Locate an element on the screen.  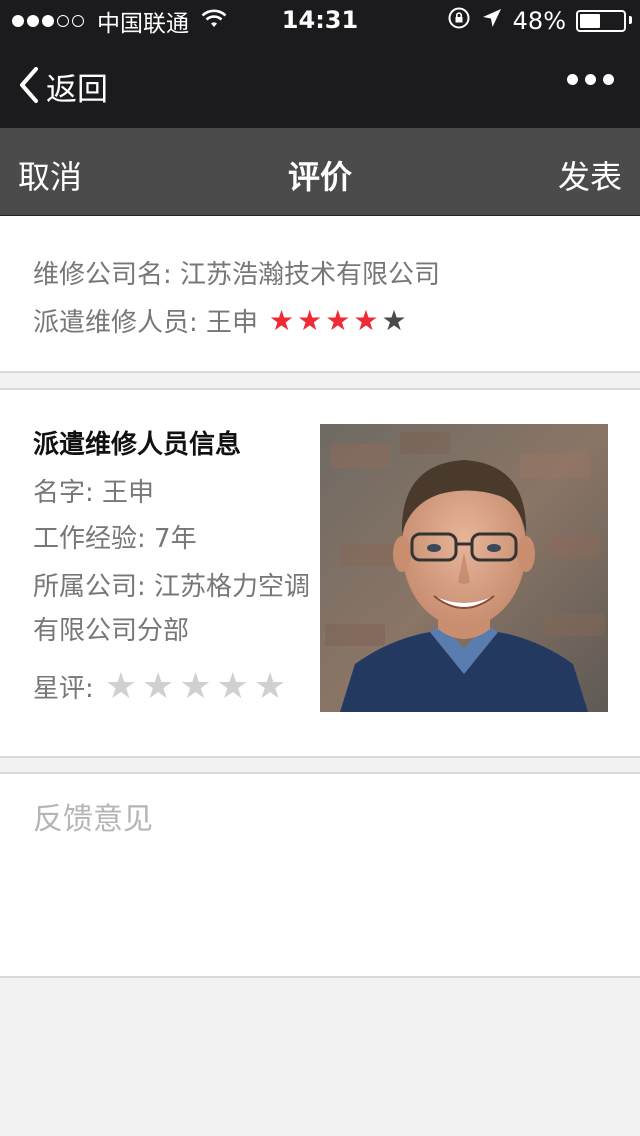
rating-stars-input: ★ ★ ★ ★ ★ is located at coordinates (193, 686).